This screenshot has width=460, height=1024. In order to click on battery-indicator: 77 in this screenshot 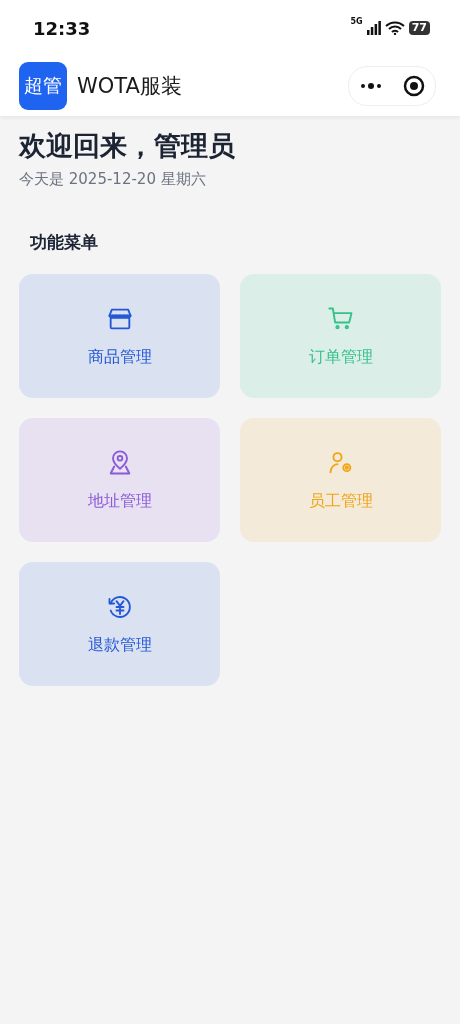, I will do `click(419, 28)`.